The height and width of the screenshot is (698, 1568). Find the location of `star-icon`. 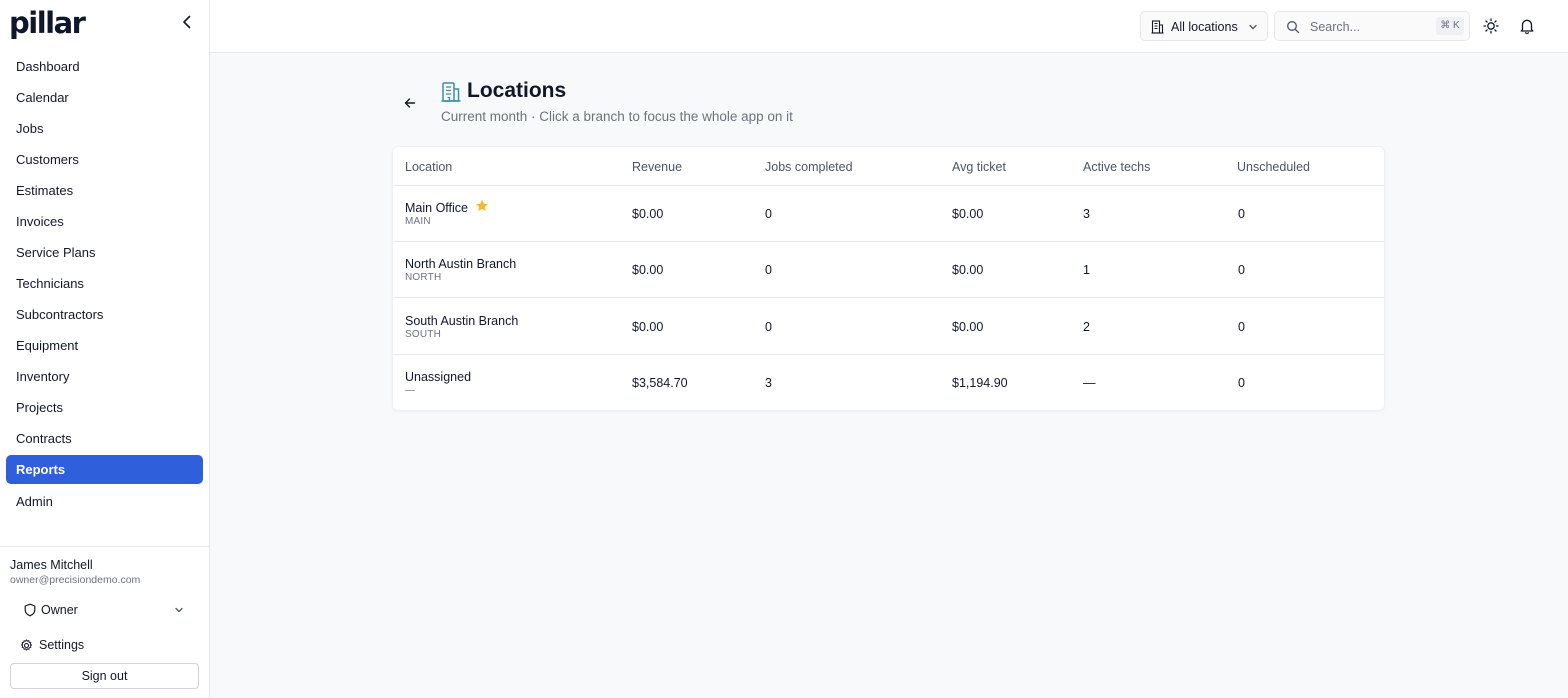

star-icon is located at coordinates (482, 205).